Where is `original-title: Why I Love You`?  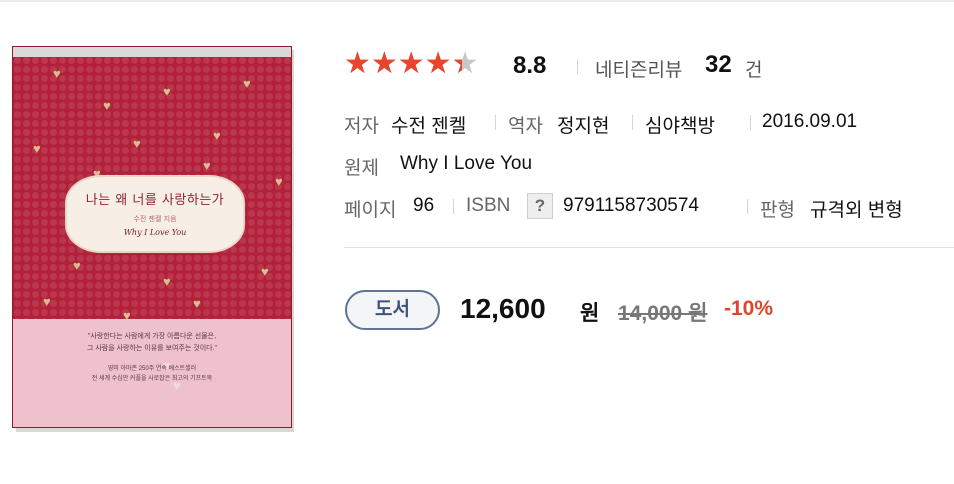 original-title: Why I Love You is located at coordinates (466, 163).